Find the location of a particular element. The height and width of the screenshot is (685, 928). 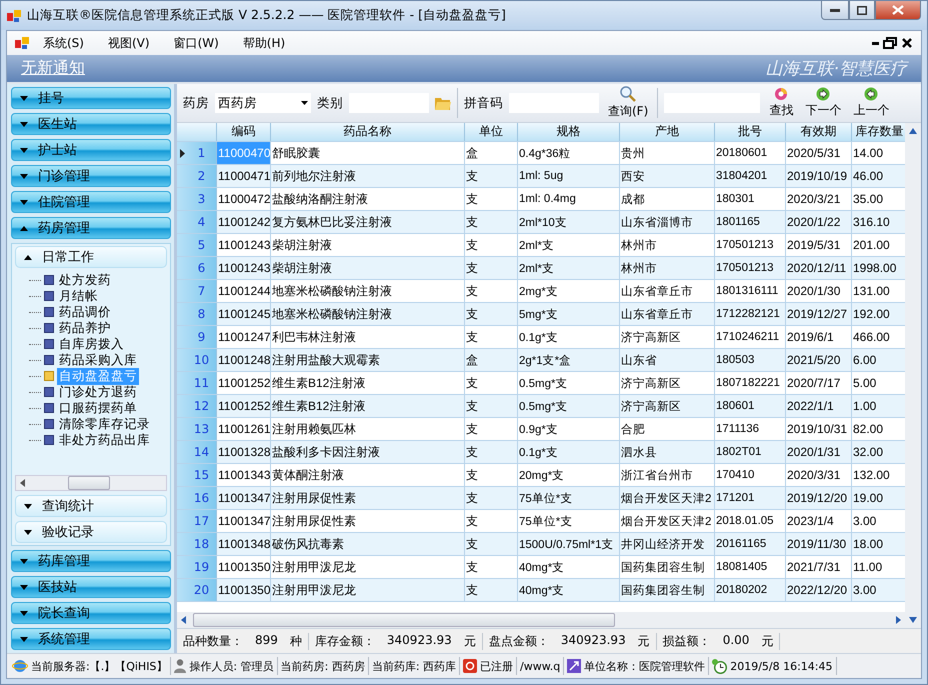

nav-section-button: 医技站 is located at coordinates (91, 587).